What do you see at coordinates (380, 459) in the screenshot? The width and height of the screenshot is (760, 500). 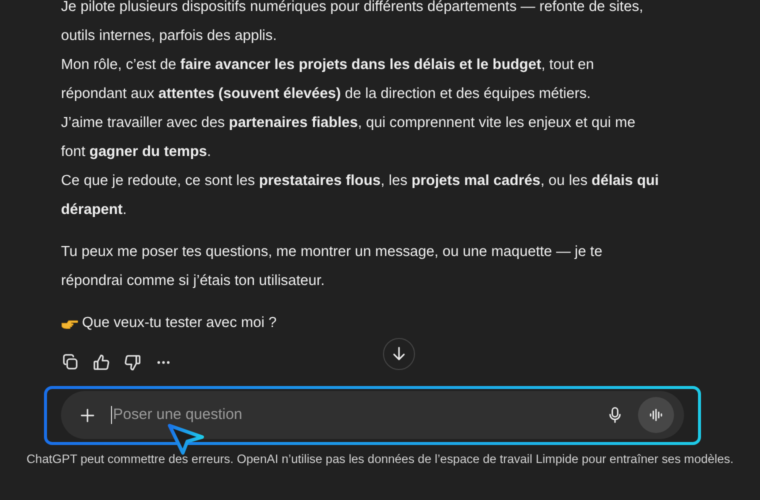 I see `disclaimer-text: ChatGPT peut commettre des erreurs. OpenAI n’utilise pas les données de l’espace de travail Limpide pour entraîner ses modèles.` at bounding box center [380, 459].